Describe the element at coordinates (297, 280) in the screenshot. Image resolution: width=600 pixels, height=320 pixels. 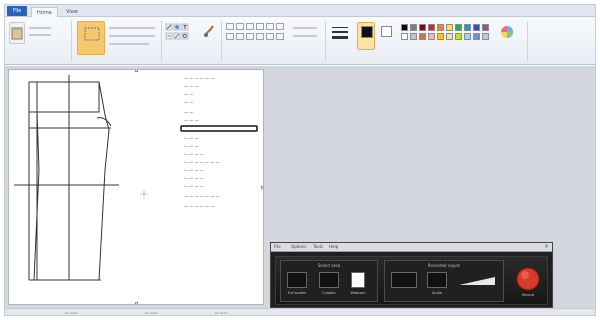
I see `full-screen-button` at that location.